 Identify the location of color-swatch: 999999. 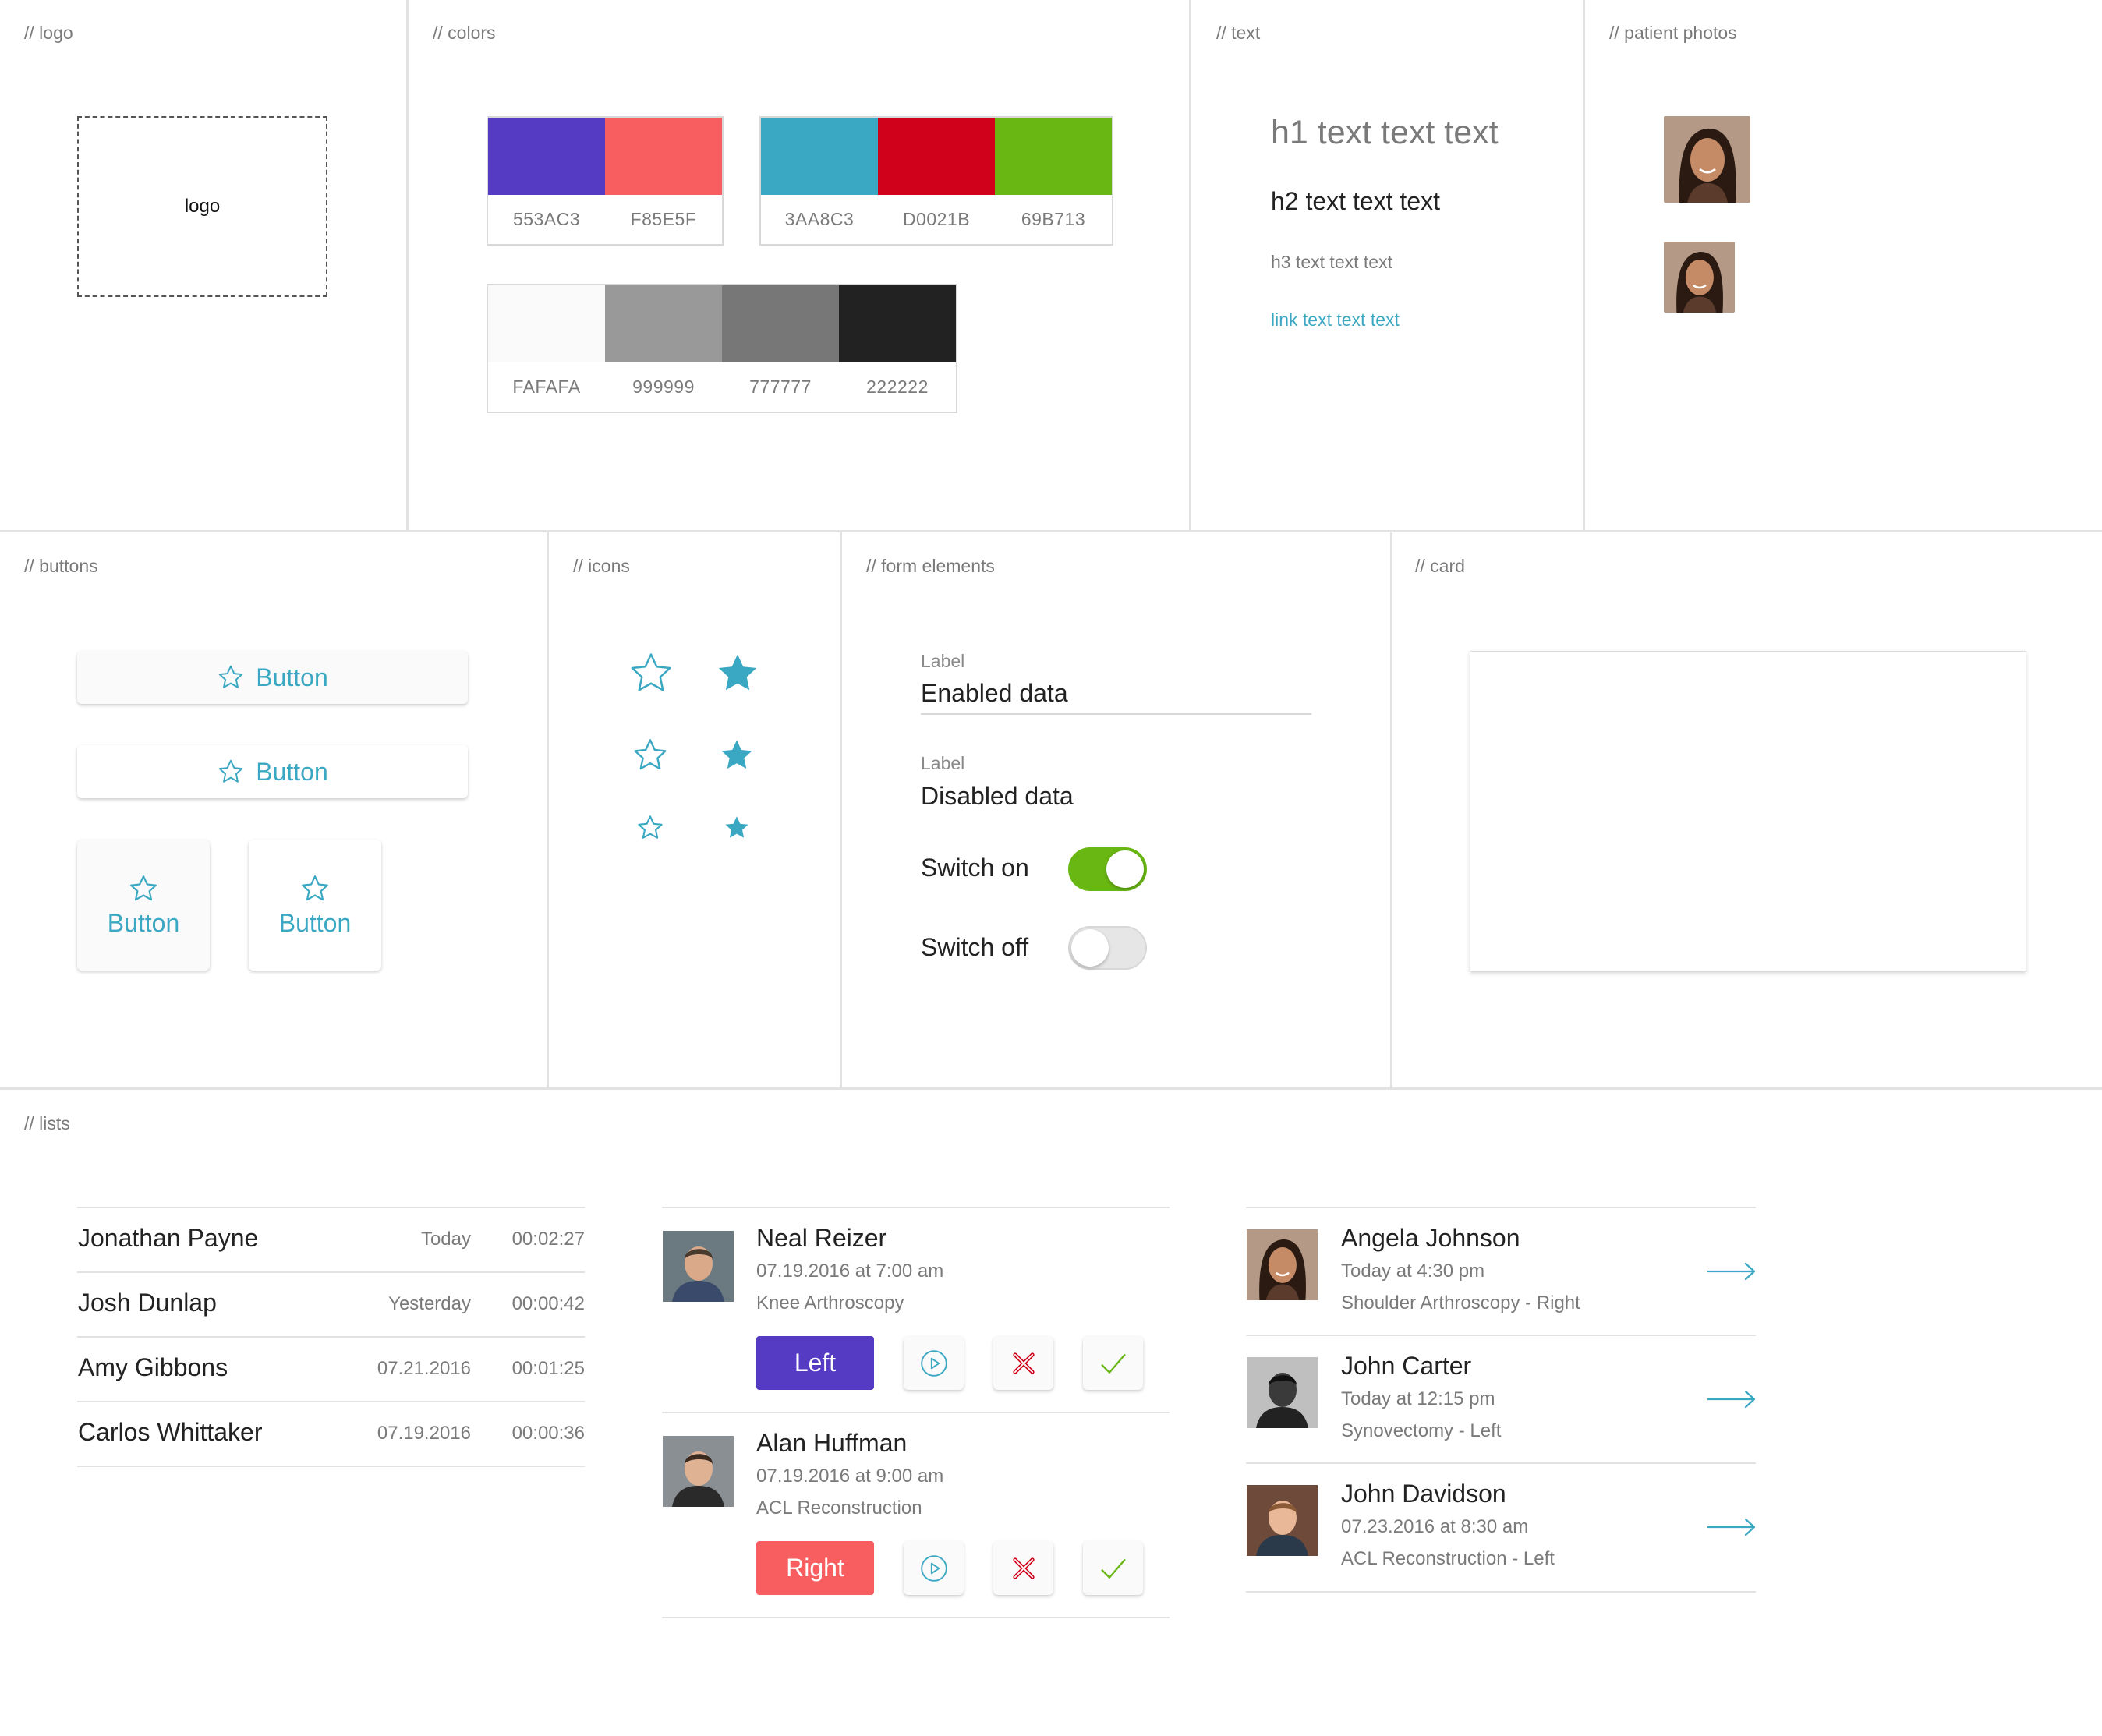
(664, 348).